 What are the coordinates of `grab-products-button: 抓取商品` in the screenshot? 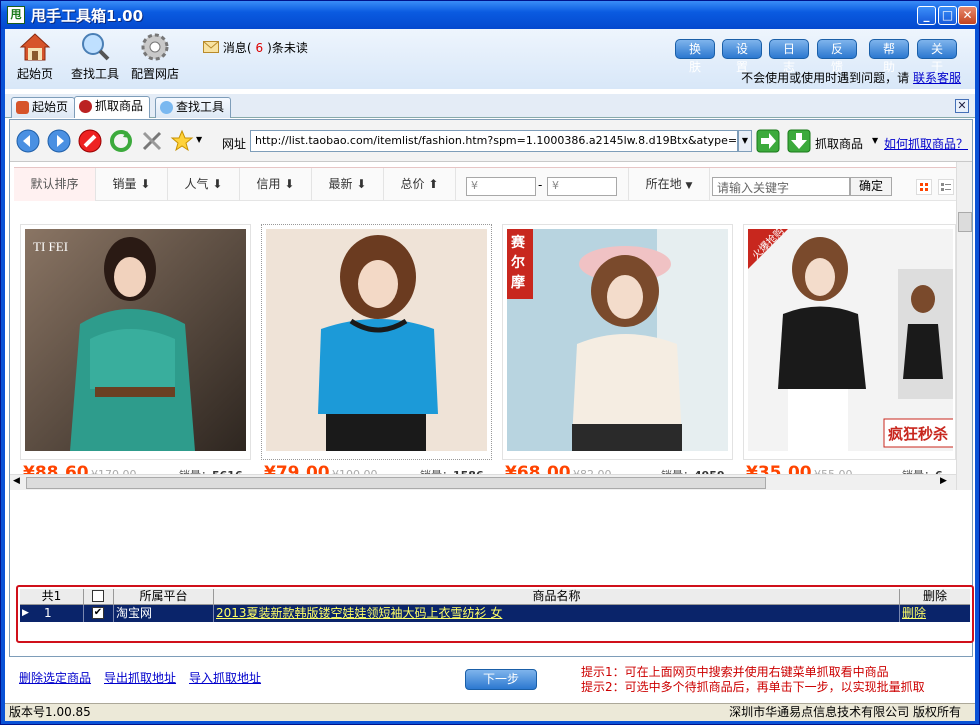 It's located at (839, 143).